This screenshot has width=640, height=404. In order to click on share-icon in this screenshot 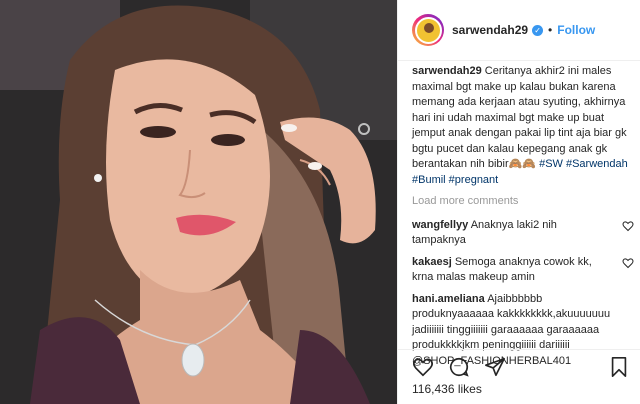, I will do `click(495, 367)`.